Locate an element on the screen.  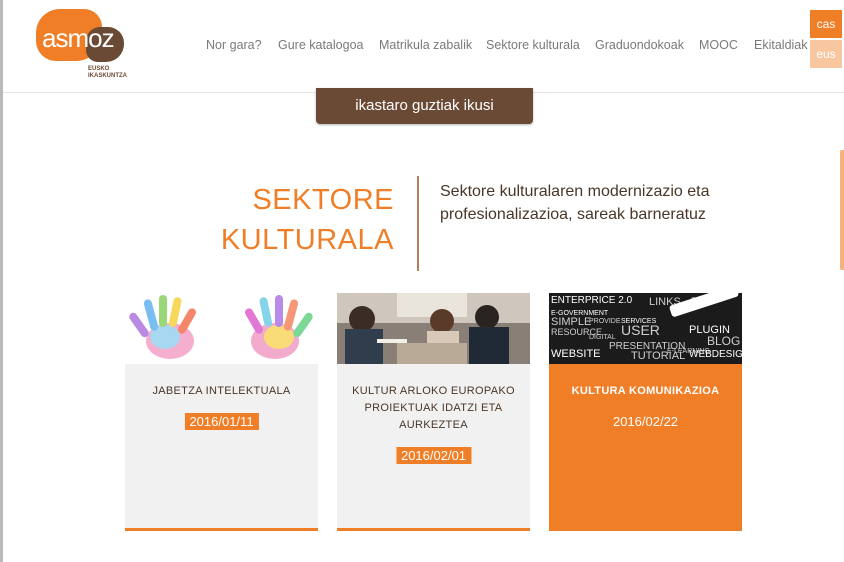
section-divider is located at coordinates (418, 223).